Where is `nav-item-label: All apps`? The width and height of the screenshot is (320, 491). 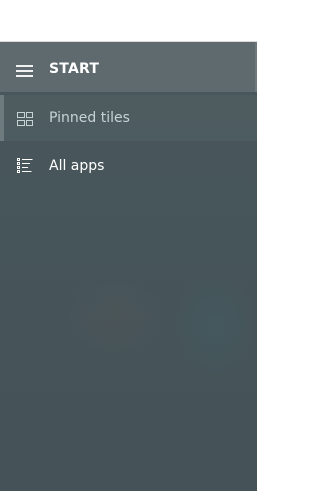 nav-item-label: All apps is located at coordinates (77, 166).